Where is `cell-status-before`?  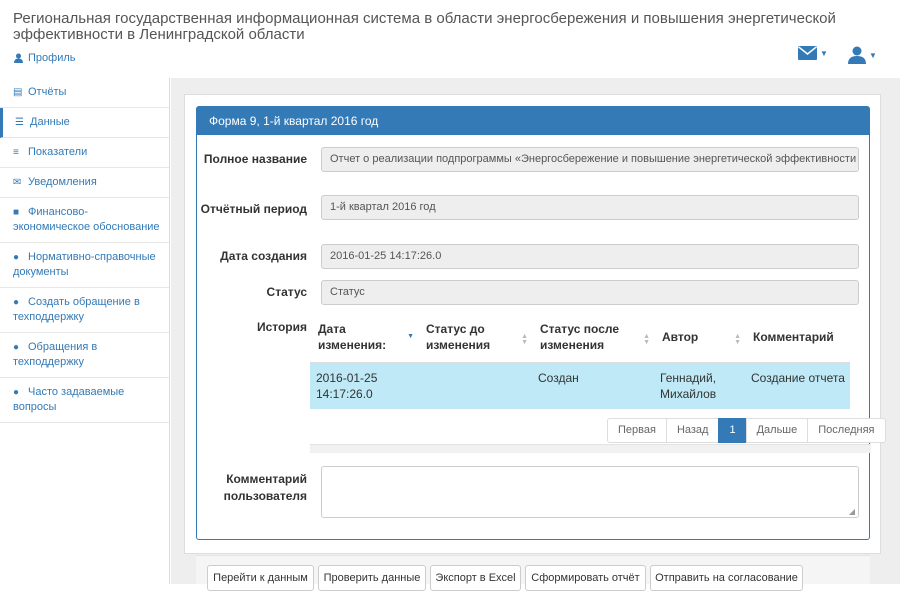 cell-status-before is located at coordinates (475, 386).